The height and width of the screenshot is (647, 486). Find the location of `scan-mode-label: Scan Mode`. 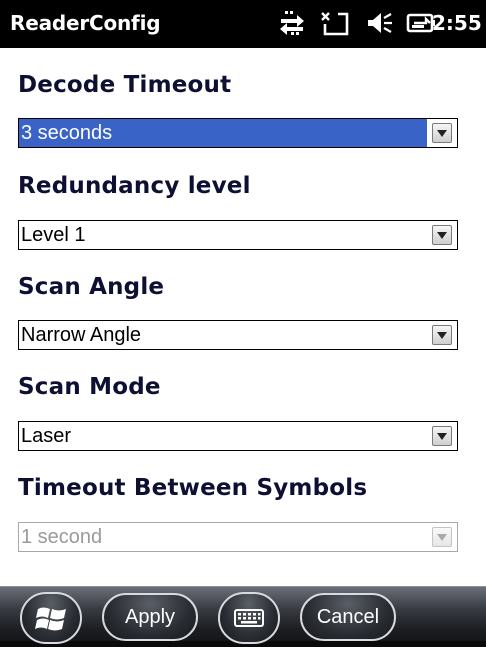

scan-mode-label: Scan Mode is located at coordinates (89, 387).